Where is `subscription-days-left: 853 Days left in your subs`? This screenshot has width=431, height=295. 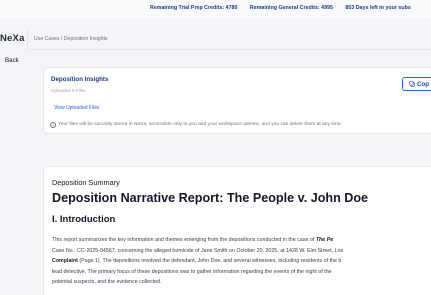 subscription-days-left: 853 Days left in your subs is located at coordinates (378, 8).